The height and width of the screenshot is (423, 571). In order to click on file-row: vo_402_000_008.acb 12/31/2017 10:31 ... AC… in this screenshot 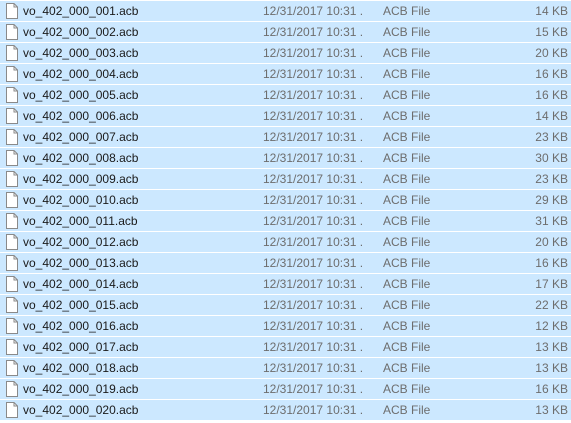, I will do `click(285, 158)`.